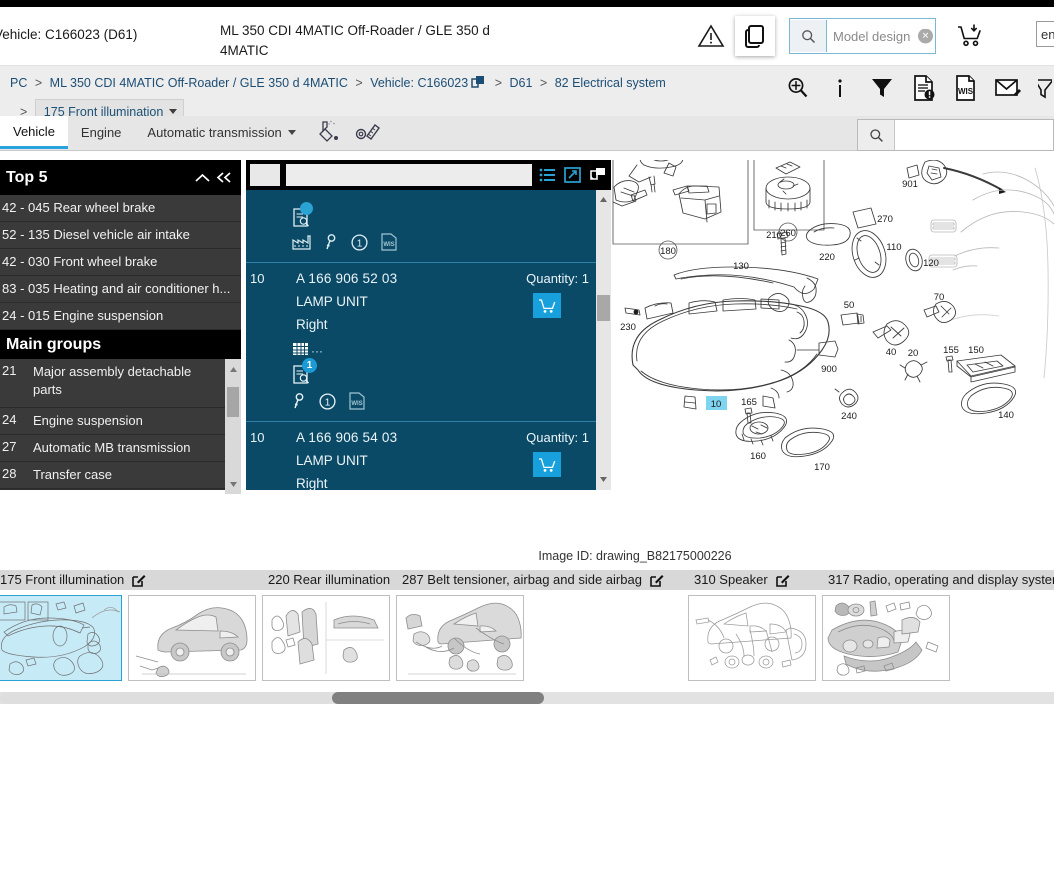  I want to click on document-search-icon: 1, so click(304, 372).